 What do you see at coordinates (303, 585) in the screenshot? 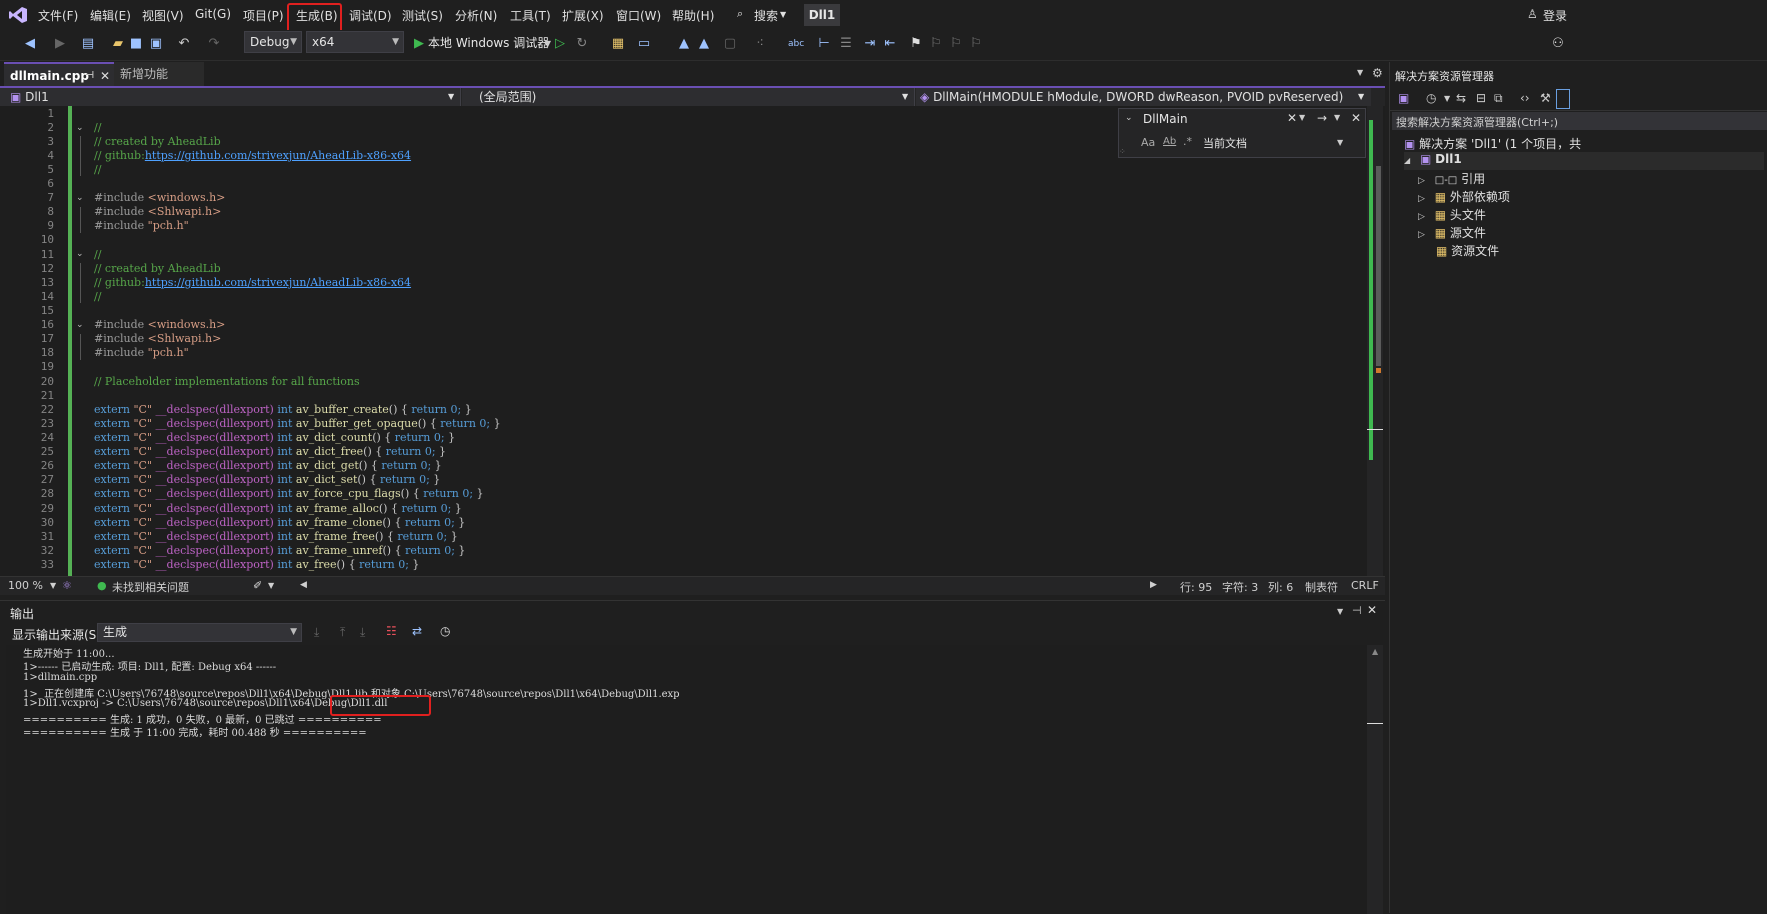
I see `scroll-left-icon: ◀` at bounding box center [303, 585].